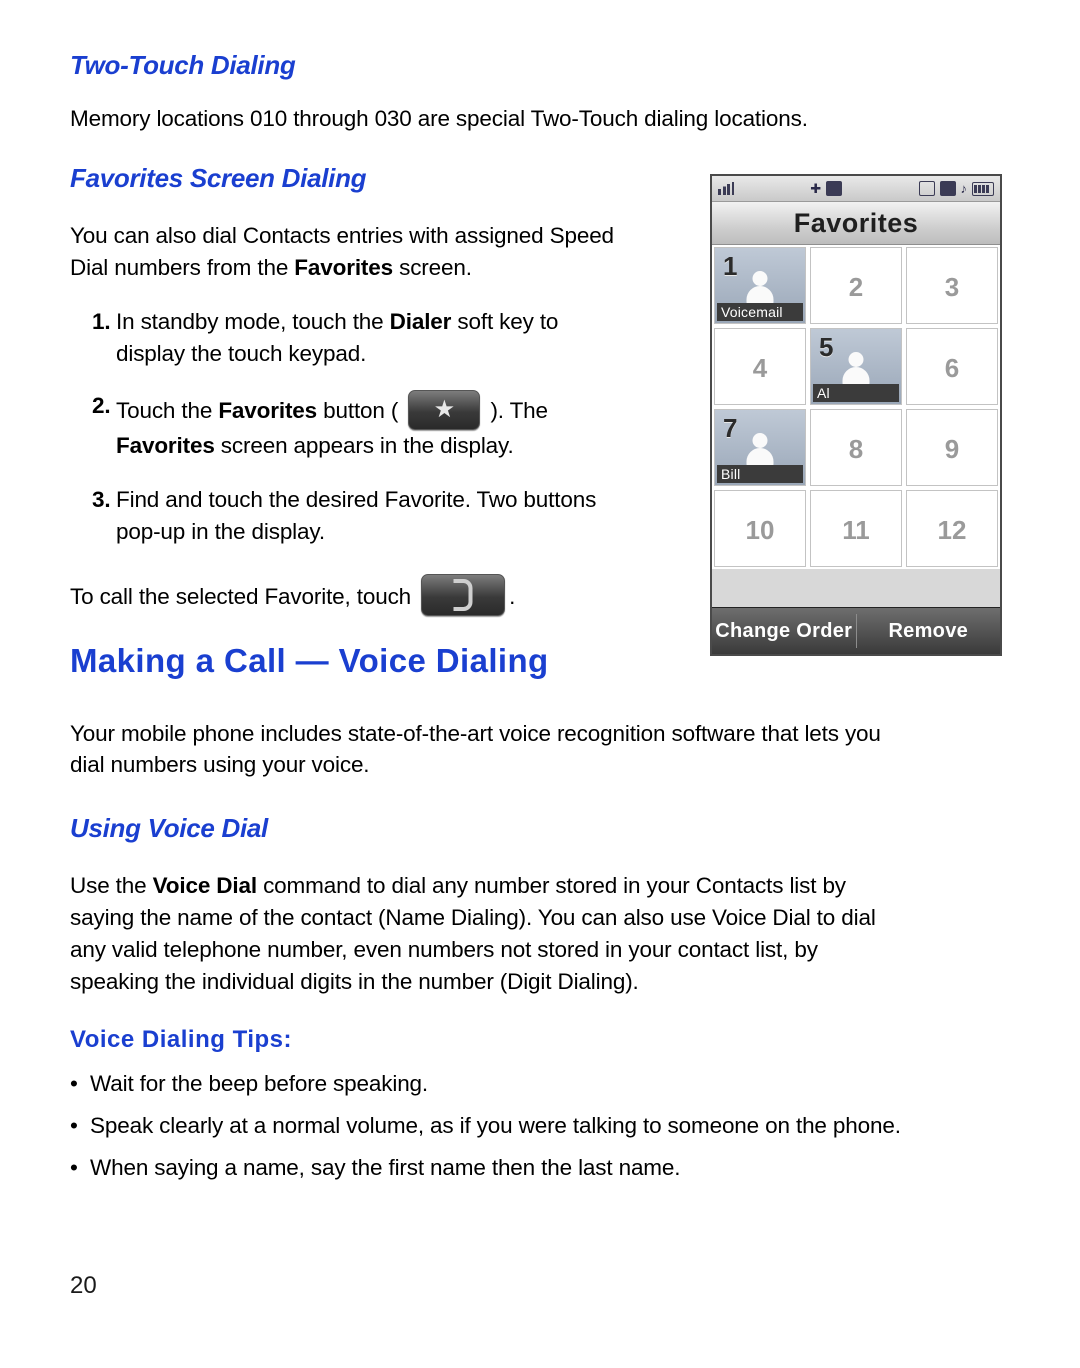 The width and height of the screenshot is (1080, 1368). Describe the element at coordinates (730, 428) in the screenshot. I see `favorite-cell-7-number: 7` at that location.